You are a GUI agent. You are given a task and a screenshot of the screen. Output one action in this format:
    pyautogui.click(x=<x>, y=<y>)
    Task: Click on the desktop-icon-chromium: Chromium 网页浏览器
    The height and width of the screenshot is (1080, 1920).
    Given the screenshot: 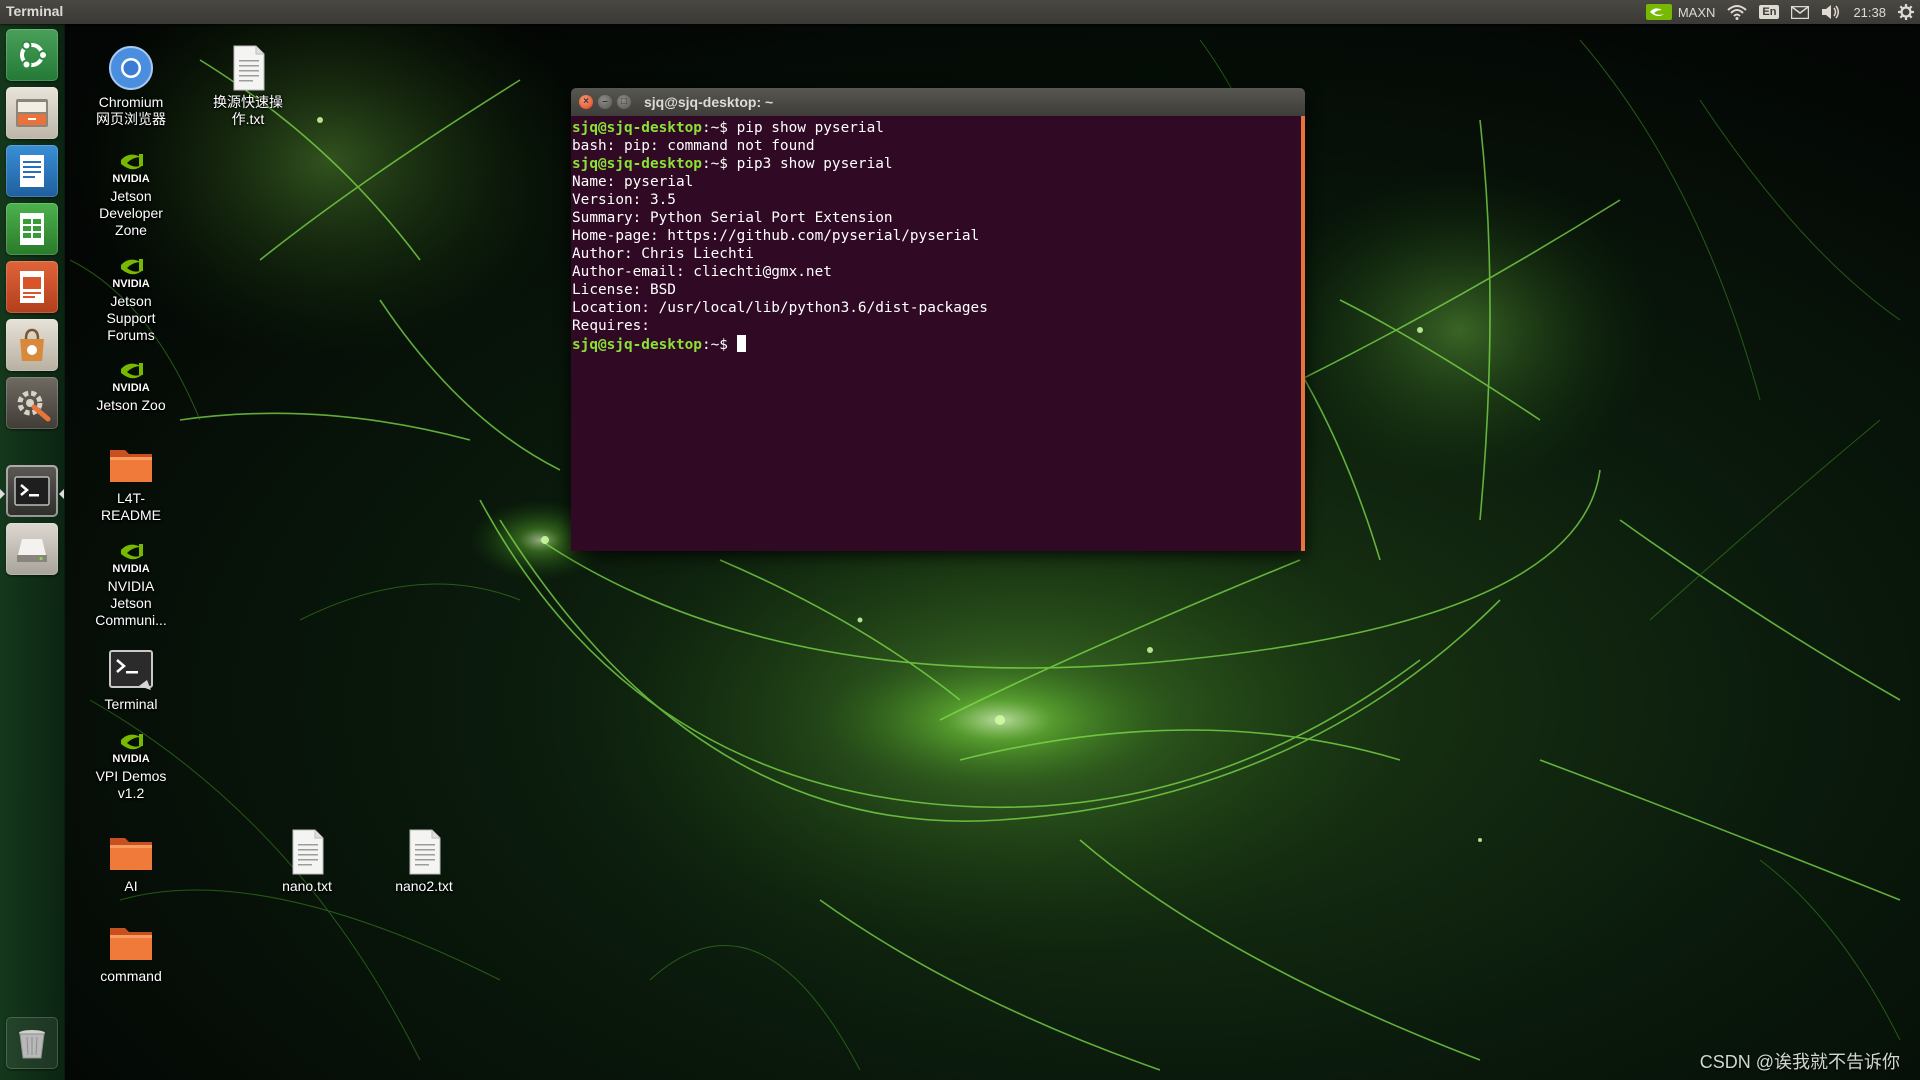 What is the action you would take?
    pyautogui.click(x=131, y=86)
    